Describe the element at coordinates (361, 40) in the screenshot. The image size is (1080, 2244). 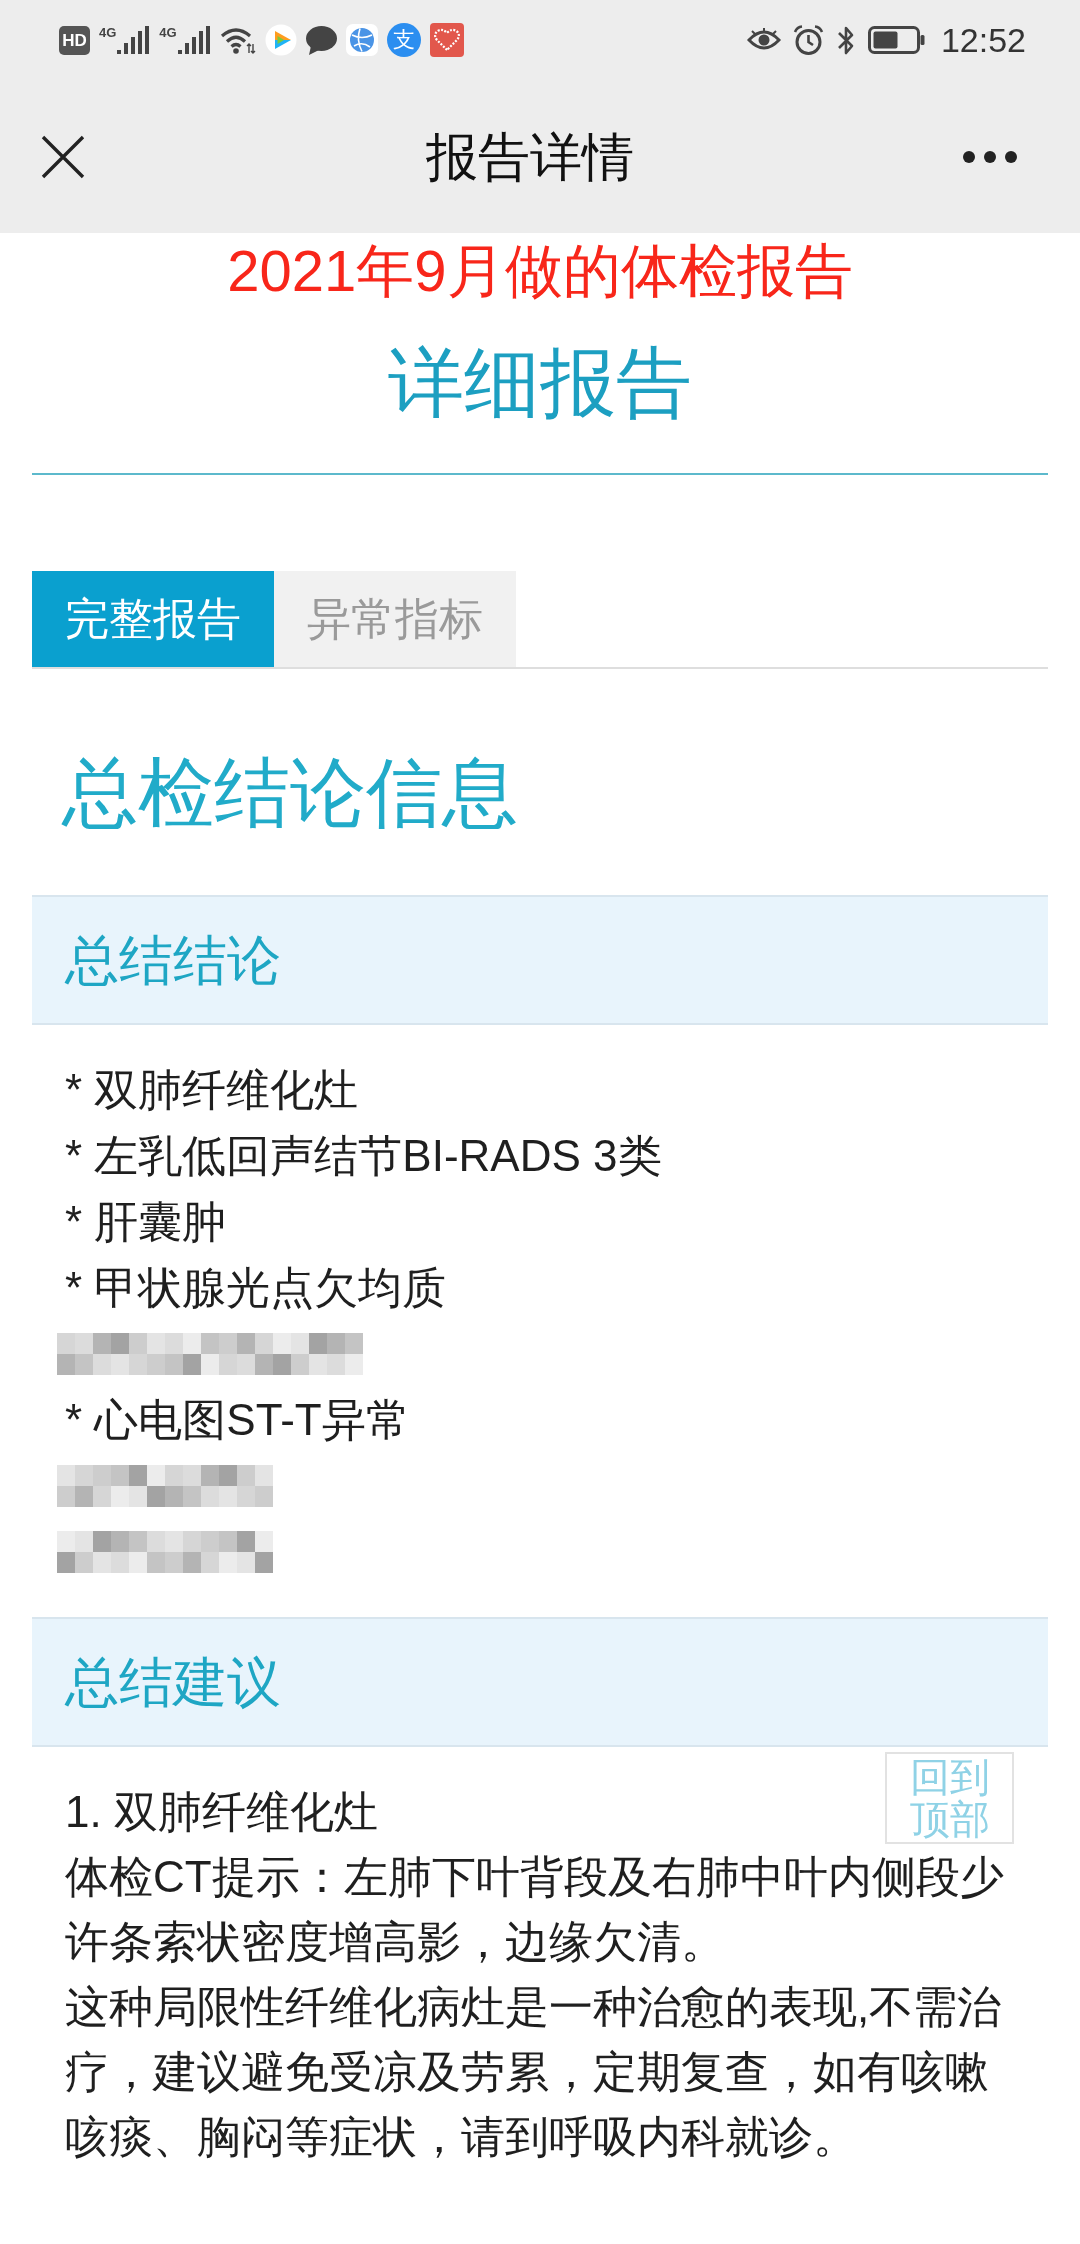
I see `globe-app-icon` at that location.